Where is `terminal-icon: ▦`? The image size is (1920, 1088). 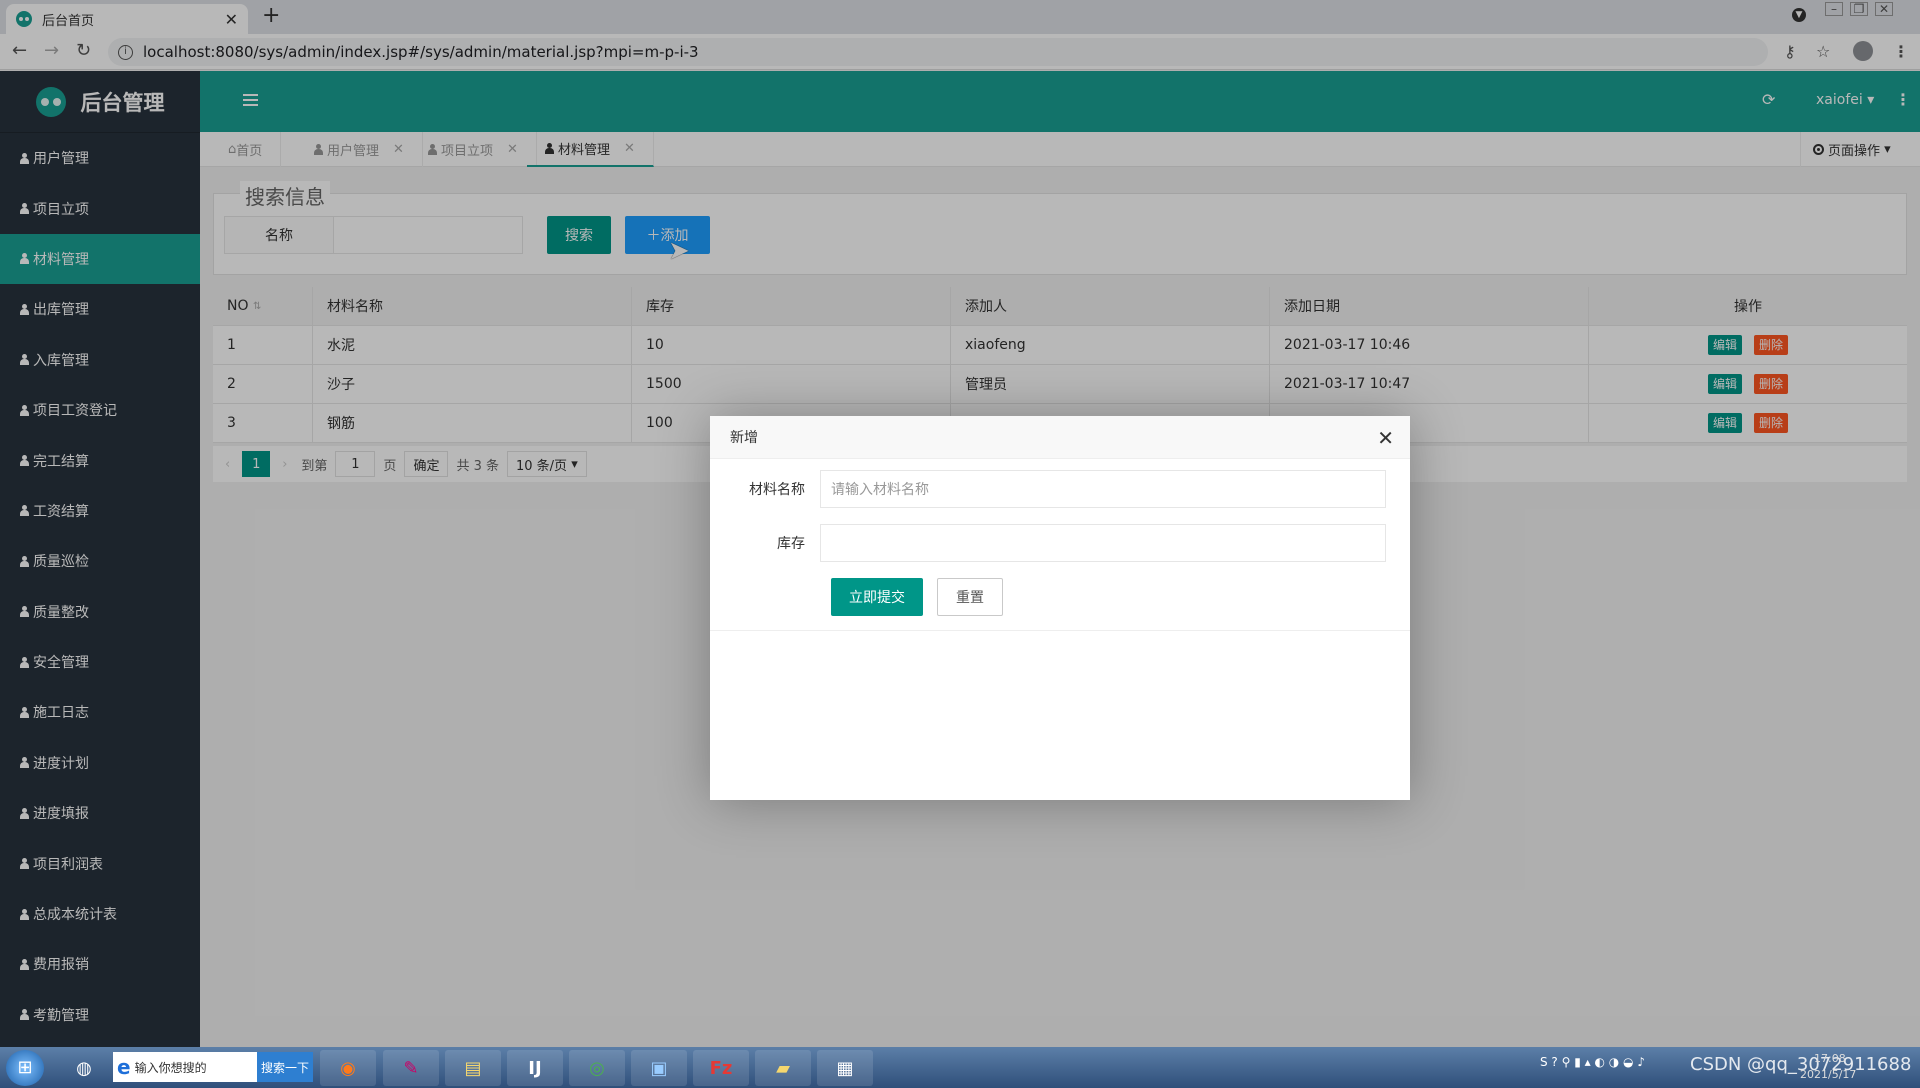
terminal-icon: ▦ is located at coordinates (845, 1068).